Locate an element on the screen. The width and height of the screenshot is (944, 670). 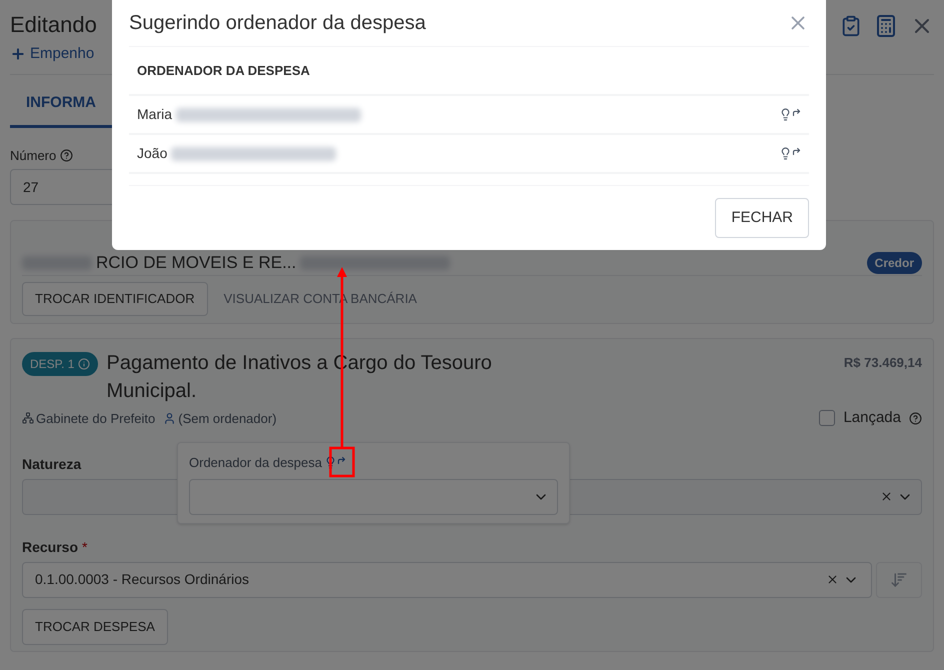
sort-button is located at coordinates (899, 580).